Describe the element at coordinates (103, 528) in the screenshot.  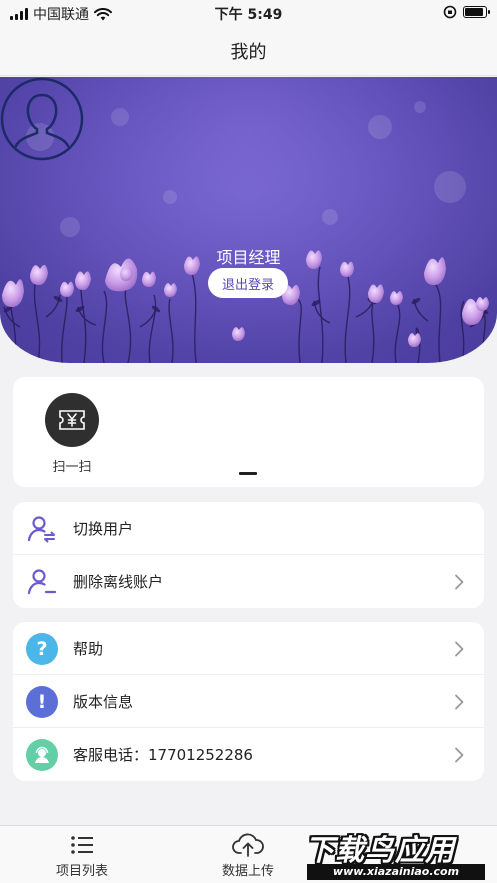
I see `switch-user-label: 切换用户` at that location.